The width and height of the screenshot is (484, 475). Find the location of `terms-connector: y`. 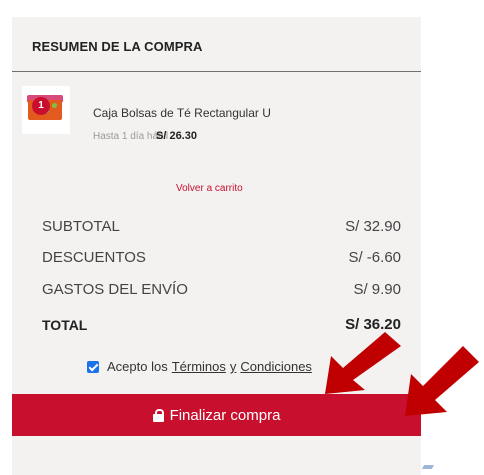

terms-connector: y is located at coordinates (233, 366).